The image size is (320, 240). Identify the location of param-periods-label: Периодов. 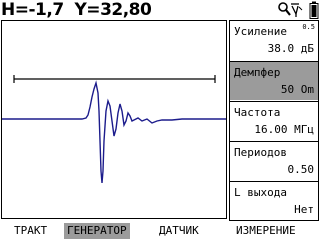
(260, 152).